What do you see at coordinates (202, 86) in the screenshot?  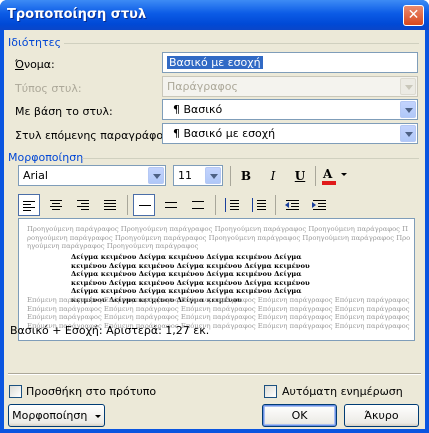 I see `style-type-value: Παράγραφος` at bounding box center [202, 86].